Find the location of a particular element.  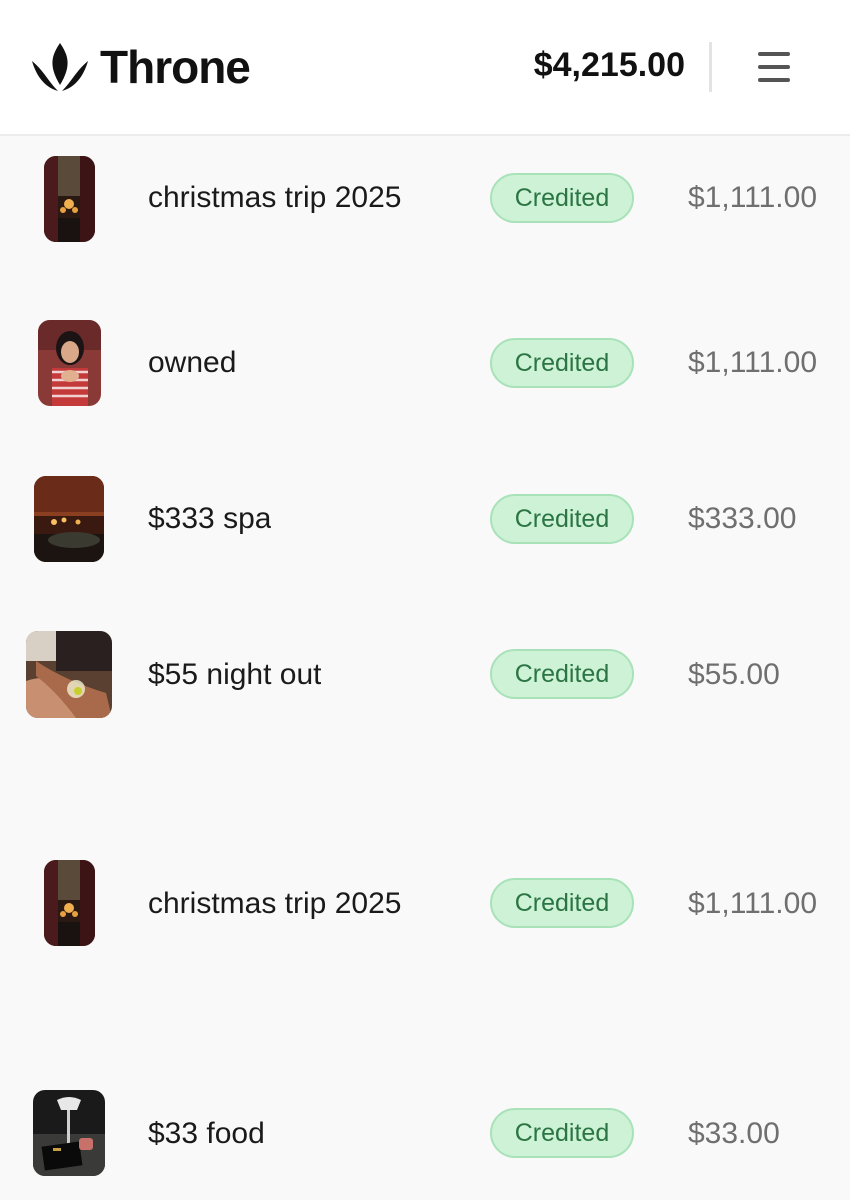

crown-flame-logo-icon is located at coordinates (60, 67).